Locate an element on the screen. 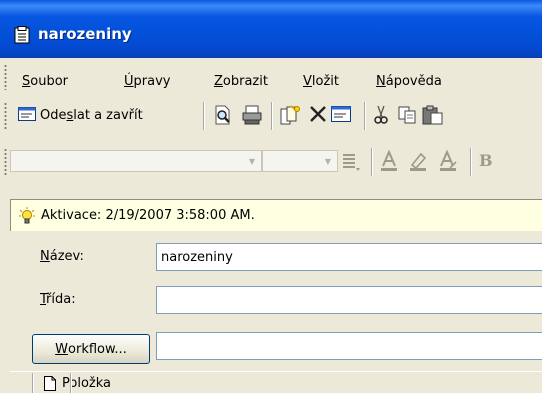 The width and height of the screenshot is (542, 393). formatting-toolbar: ▼ ▼ B is located at coordinates (271, 161).